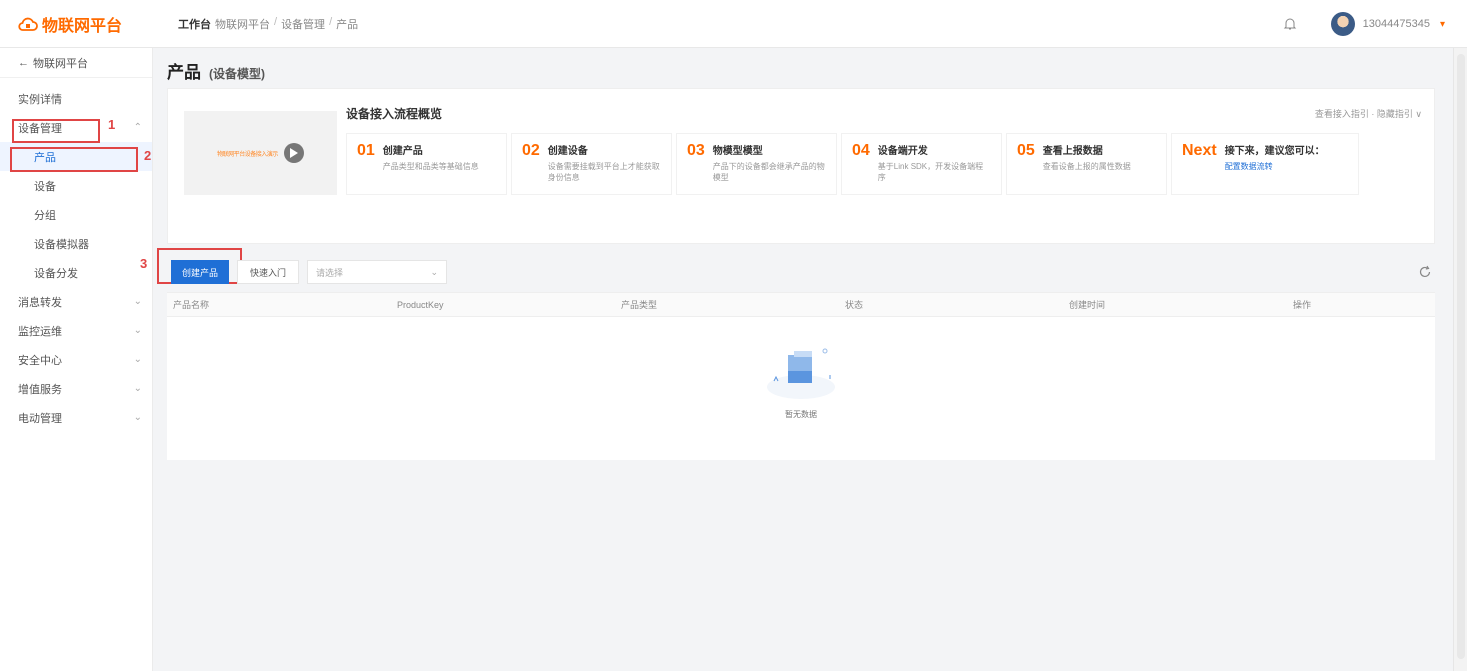 This screenshot has height=671, width=1467. I want to click on empty-box-icon, so click(801, 373).